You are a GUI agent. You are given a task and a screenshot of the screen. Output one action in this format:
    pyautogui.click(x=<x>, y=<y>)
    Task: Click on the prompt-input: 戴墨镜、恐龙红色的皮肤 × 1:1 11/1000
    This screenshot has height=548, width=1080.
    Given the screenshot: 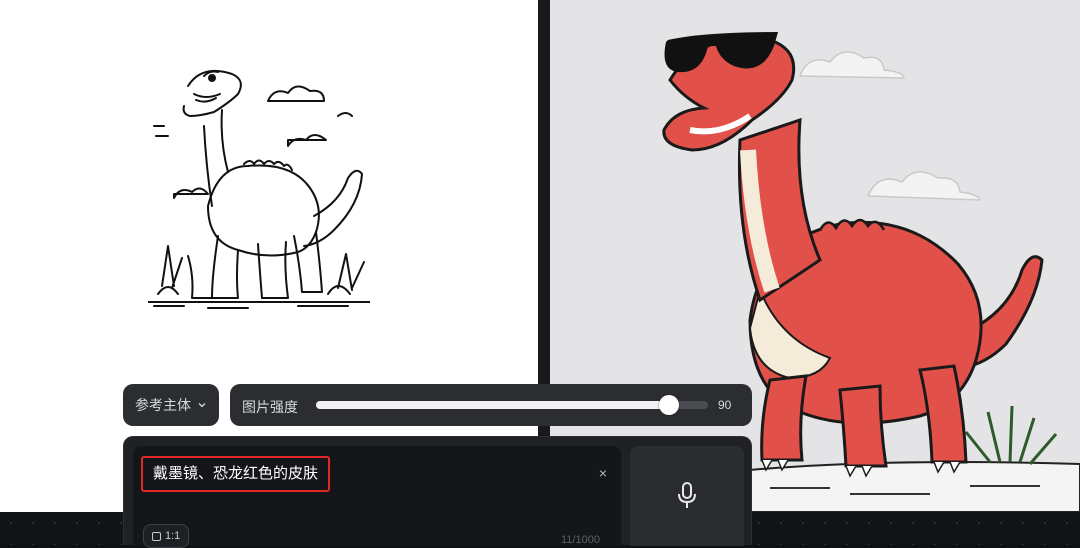 What is the action you would take?
    pyautogui.click(x=377, y=497)
    